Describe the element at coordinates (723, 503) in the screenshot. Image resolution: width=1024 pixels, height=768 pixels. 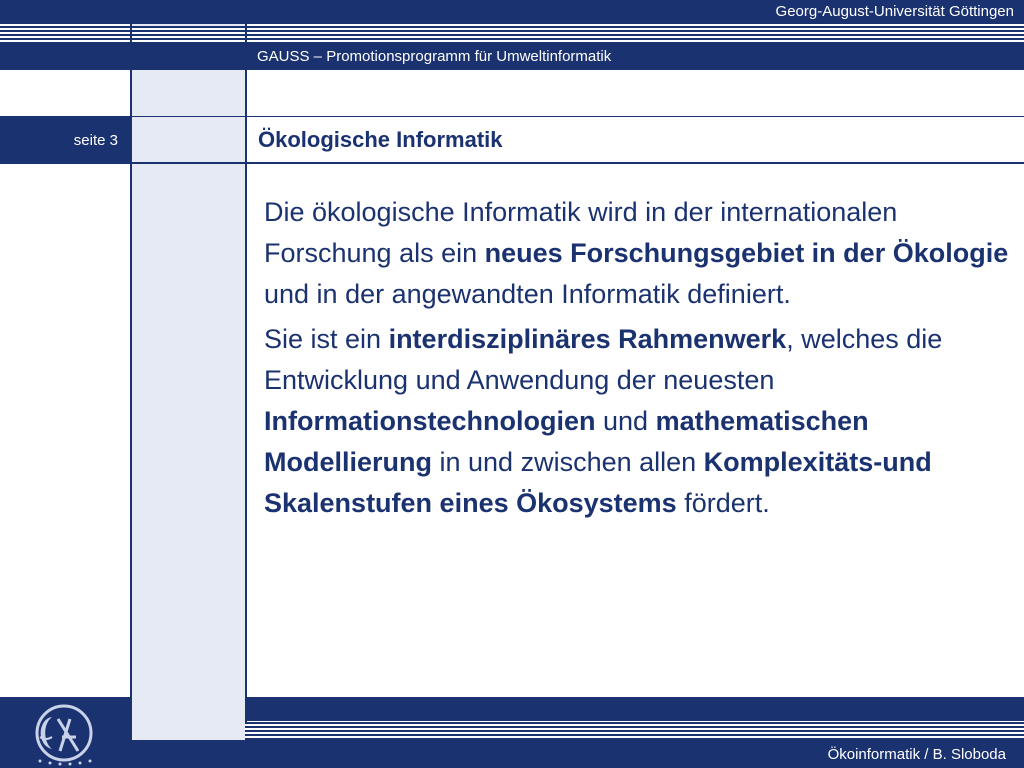
I see `paragraph-2-text-5: fördert.` at that location.